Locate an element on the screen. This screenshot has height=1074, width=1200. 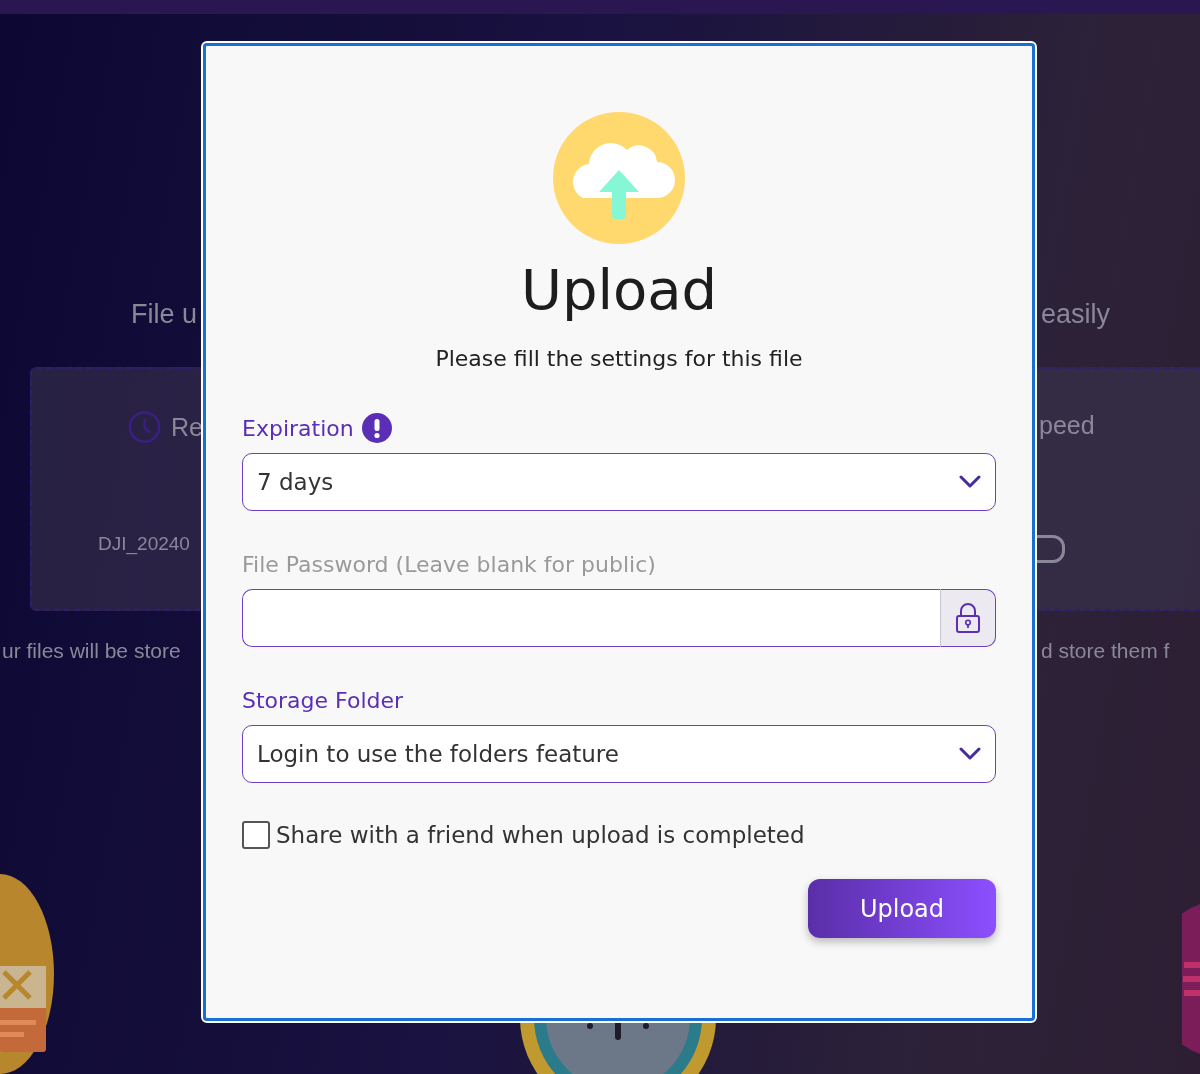
page-heading: File u is located at coordinates (163, 315).